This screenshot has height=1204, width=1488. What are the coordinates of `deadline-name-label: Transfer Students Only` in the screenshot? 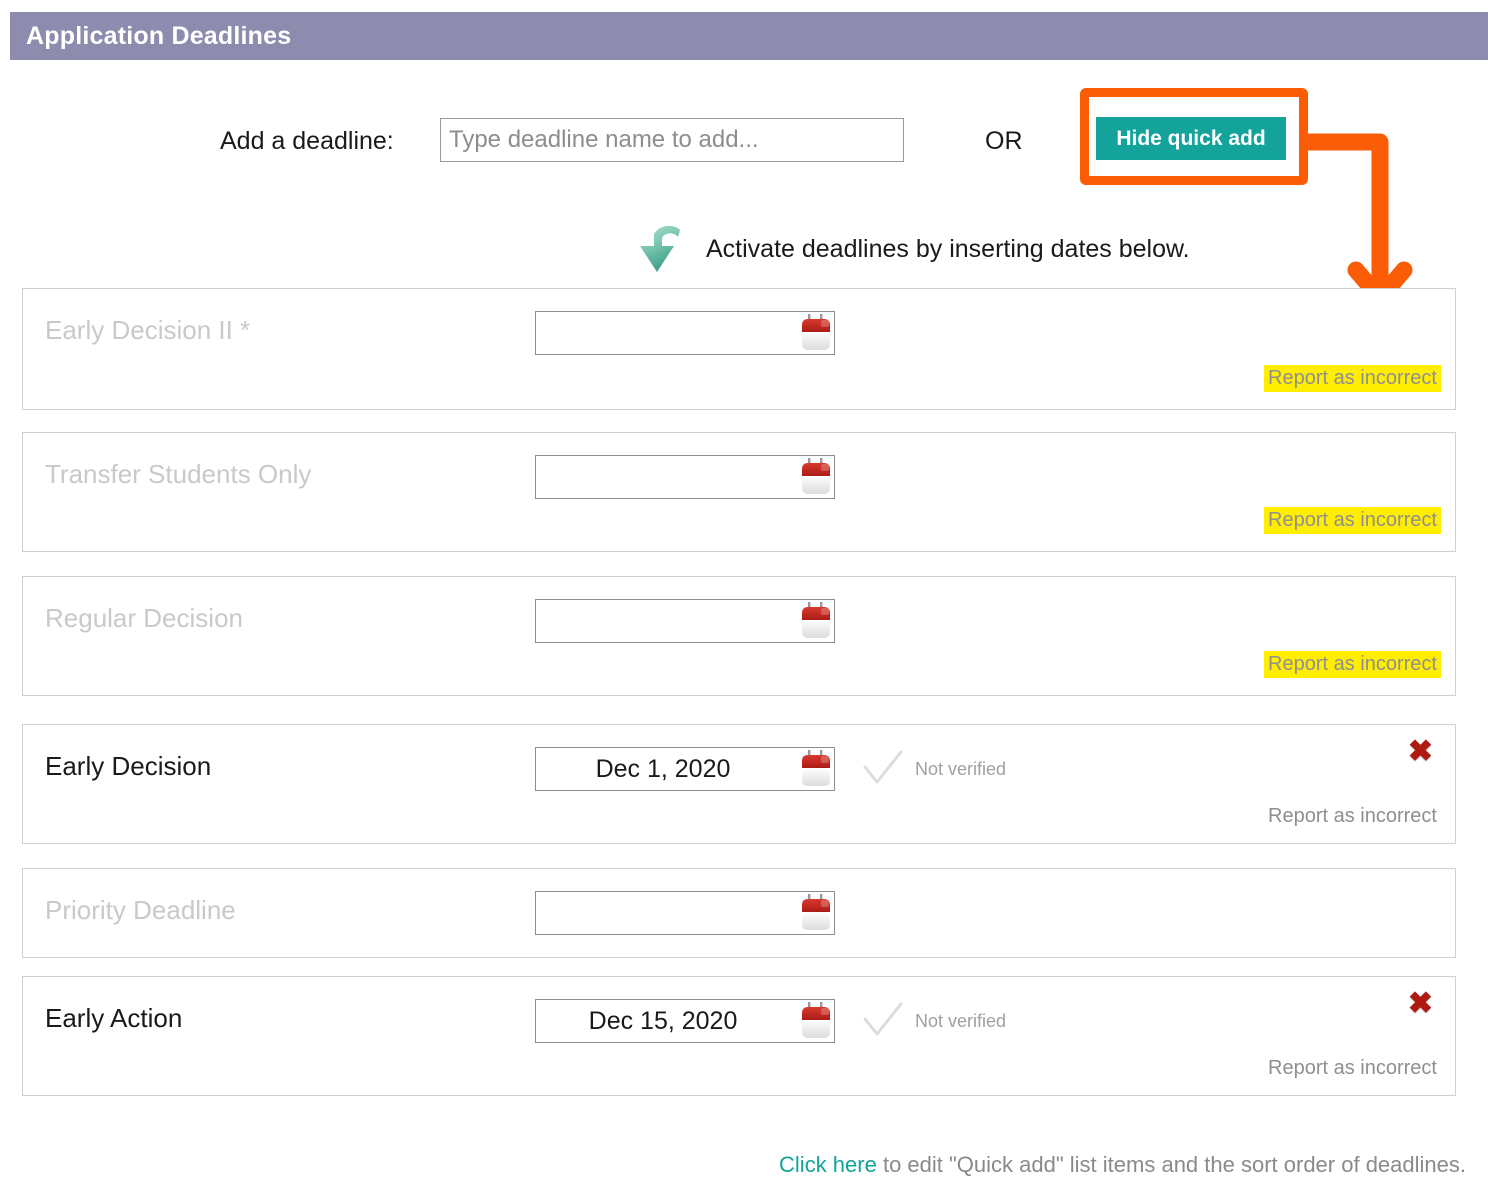 It's located at (178, 474).